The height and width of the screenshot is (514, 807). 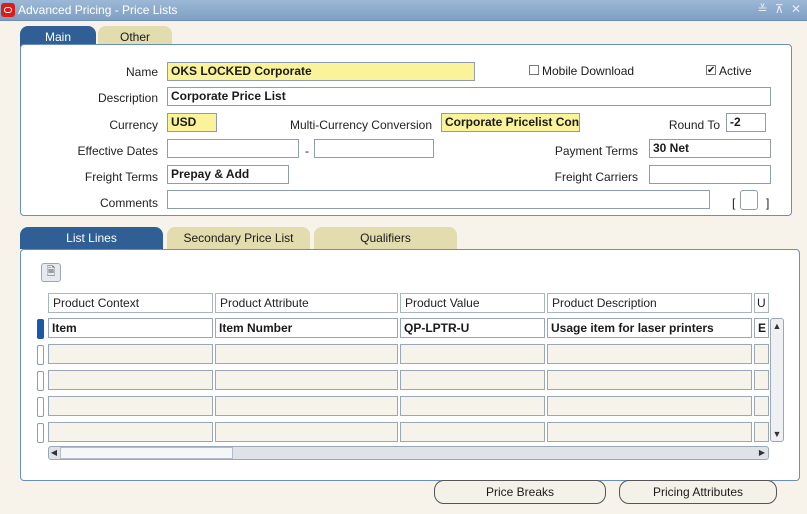 What do you see at coordinates (472, 328) in the screenshot?
I see `grid-cell: QP-LPTR-U` at bounding box center [472, 328].